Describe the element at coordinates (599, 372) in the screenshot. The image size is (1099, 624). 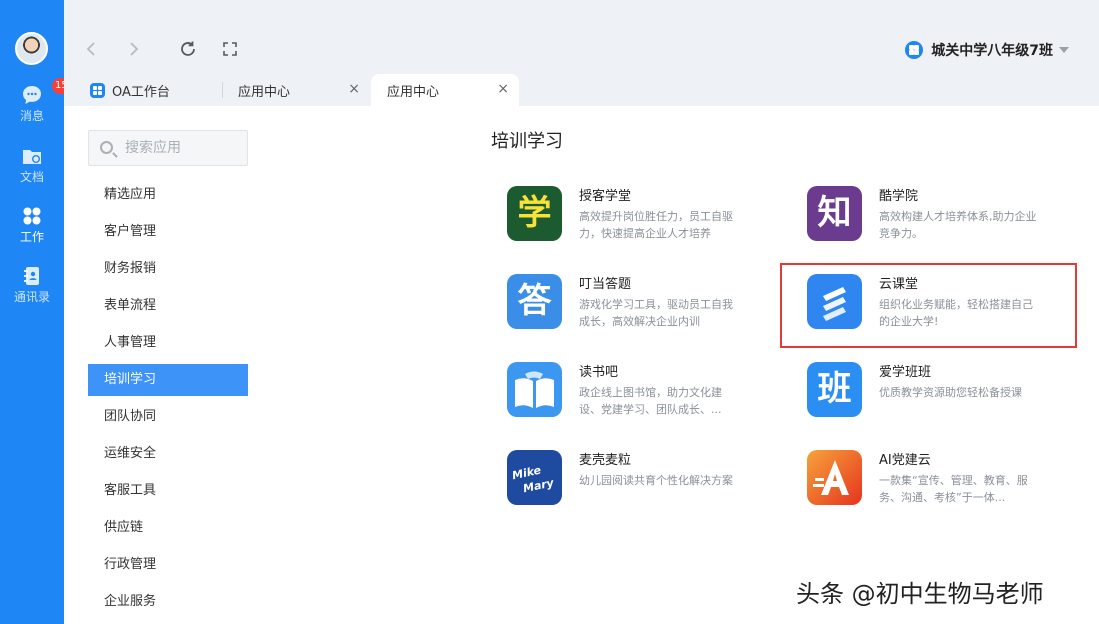
I see `app-name: 读书吧` at that location.